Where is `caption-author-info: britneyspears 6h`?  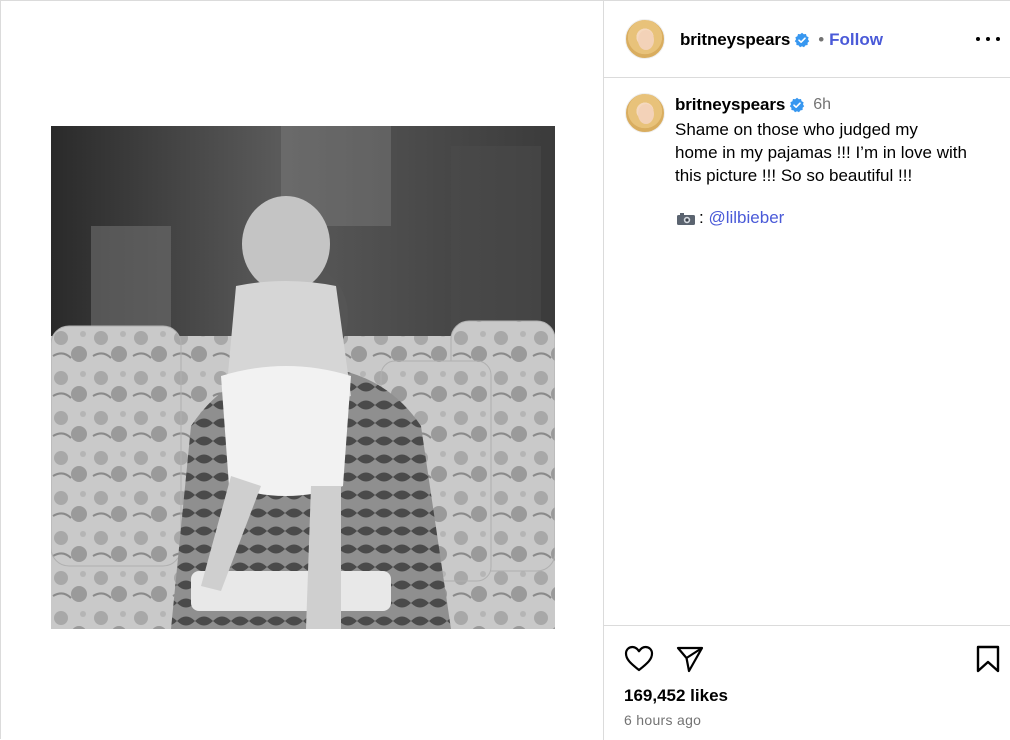 caption-author-info: britneyspears 6h is located at coordinates (753, 105).